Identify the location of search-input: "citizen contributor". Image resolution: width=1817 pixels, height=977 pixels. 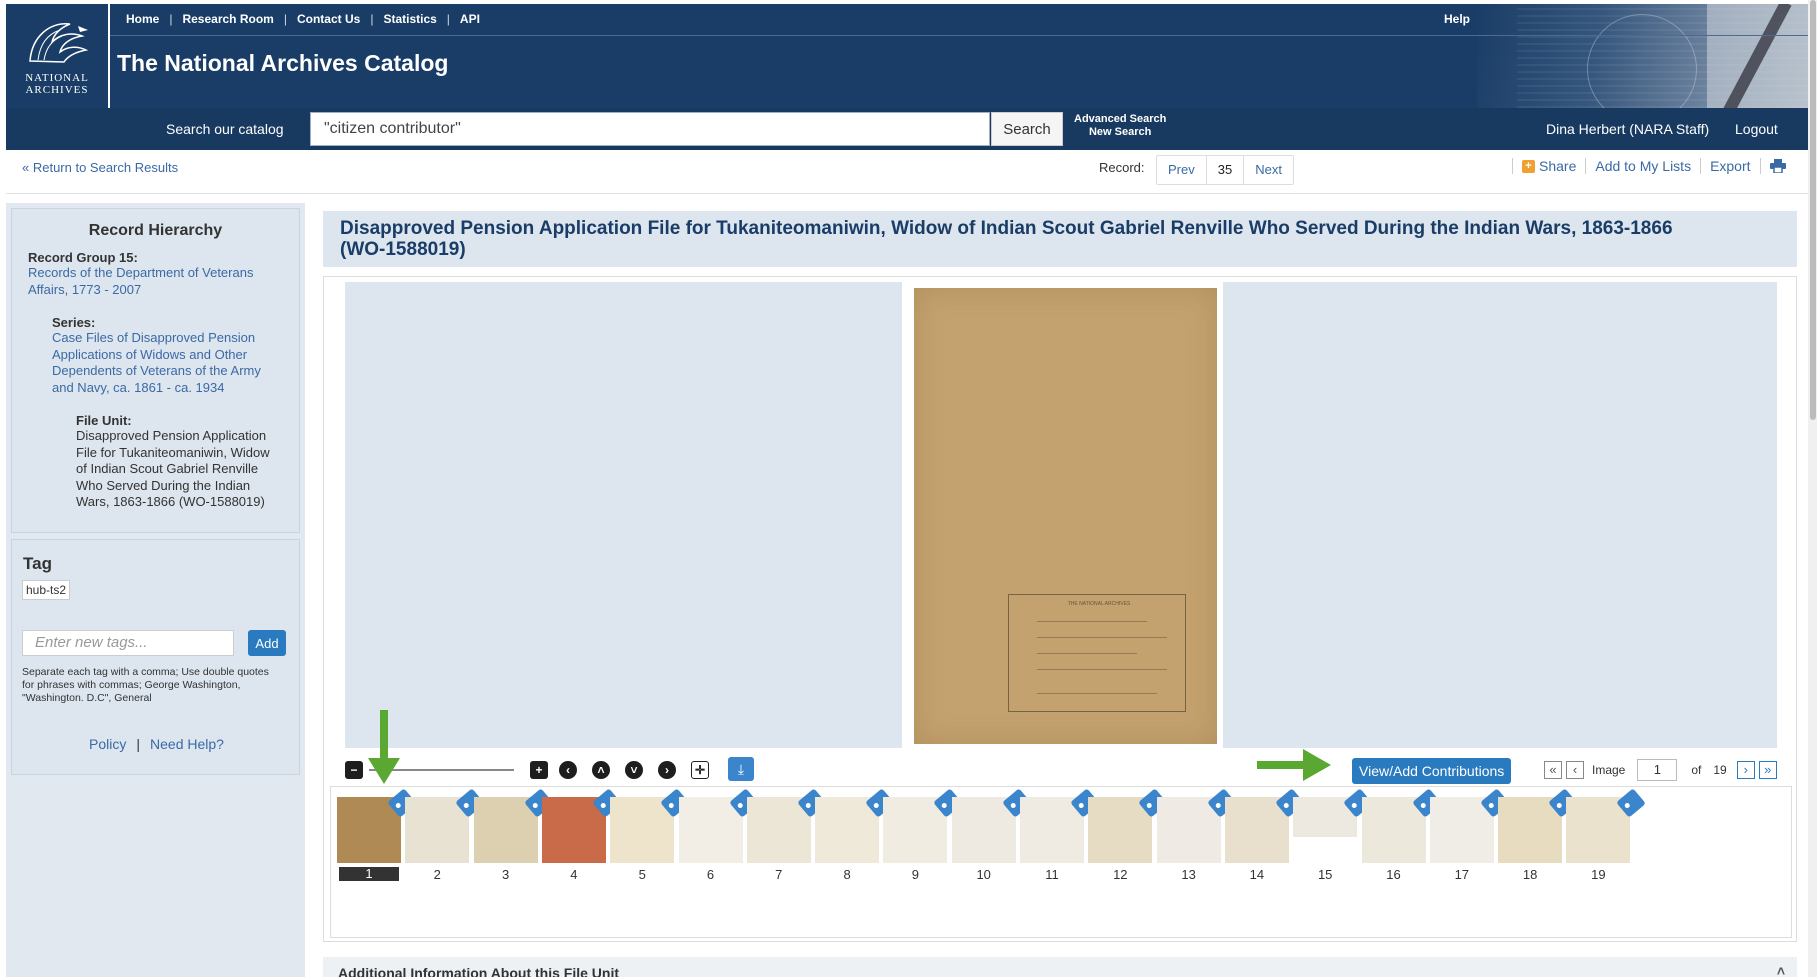
(650, 129).